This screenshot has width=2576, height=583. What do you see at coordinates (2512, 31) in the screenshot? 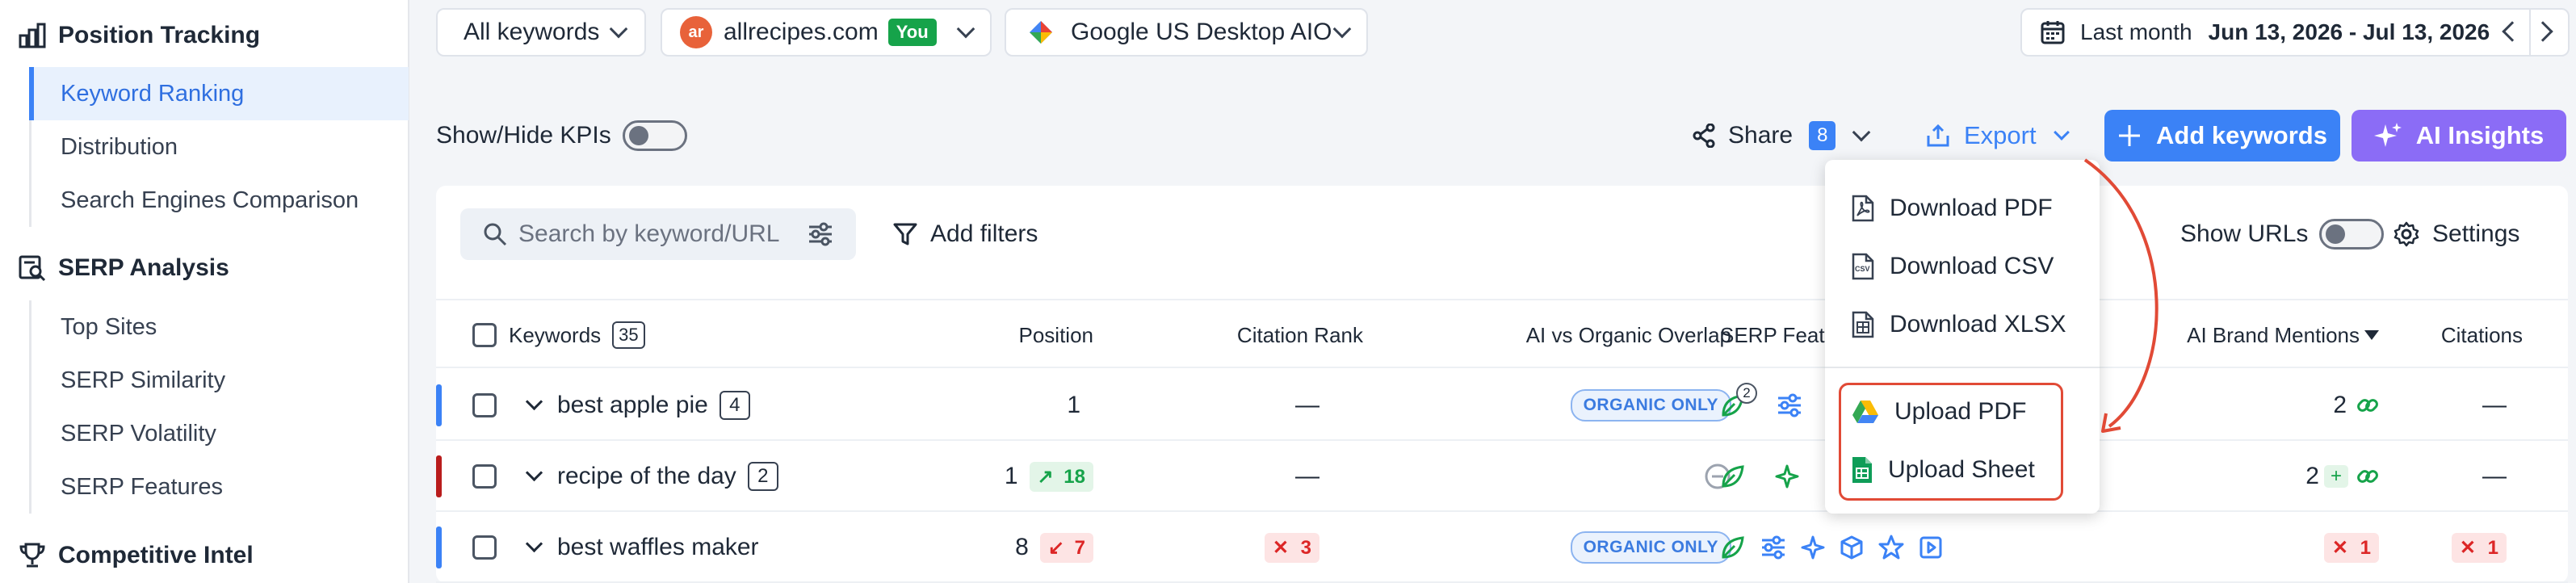
I see `chevron-left-icon` at bounding box center [2512, 31].